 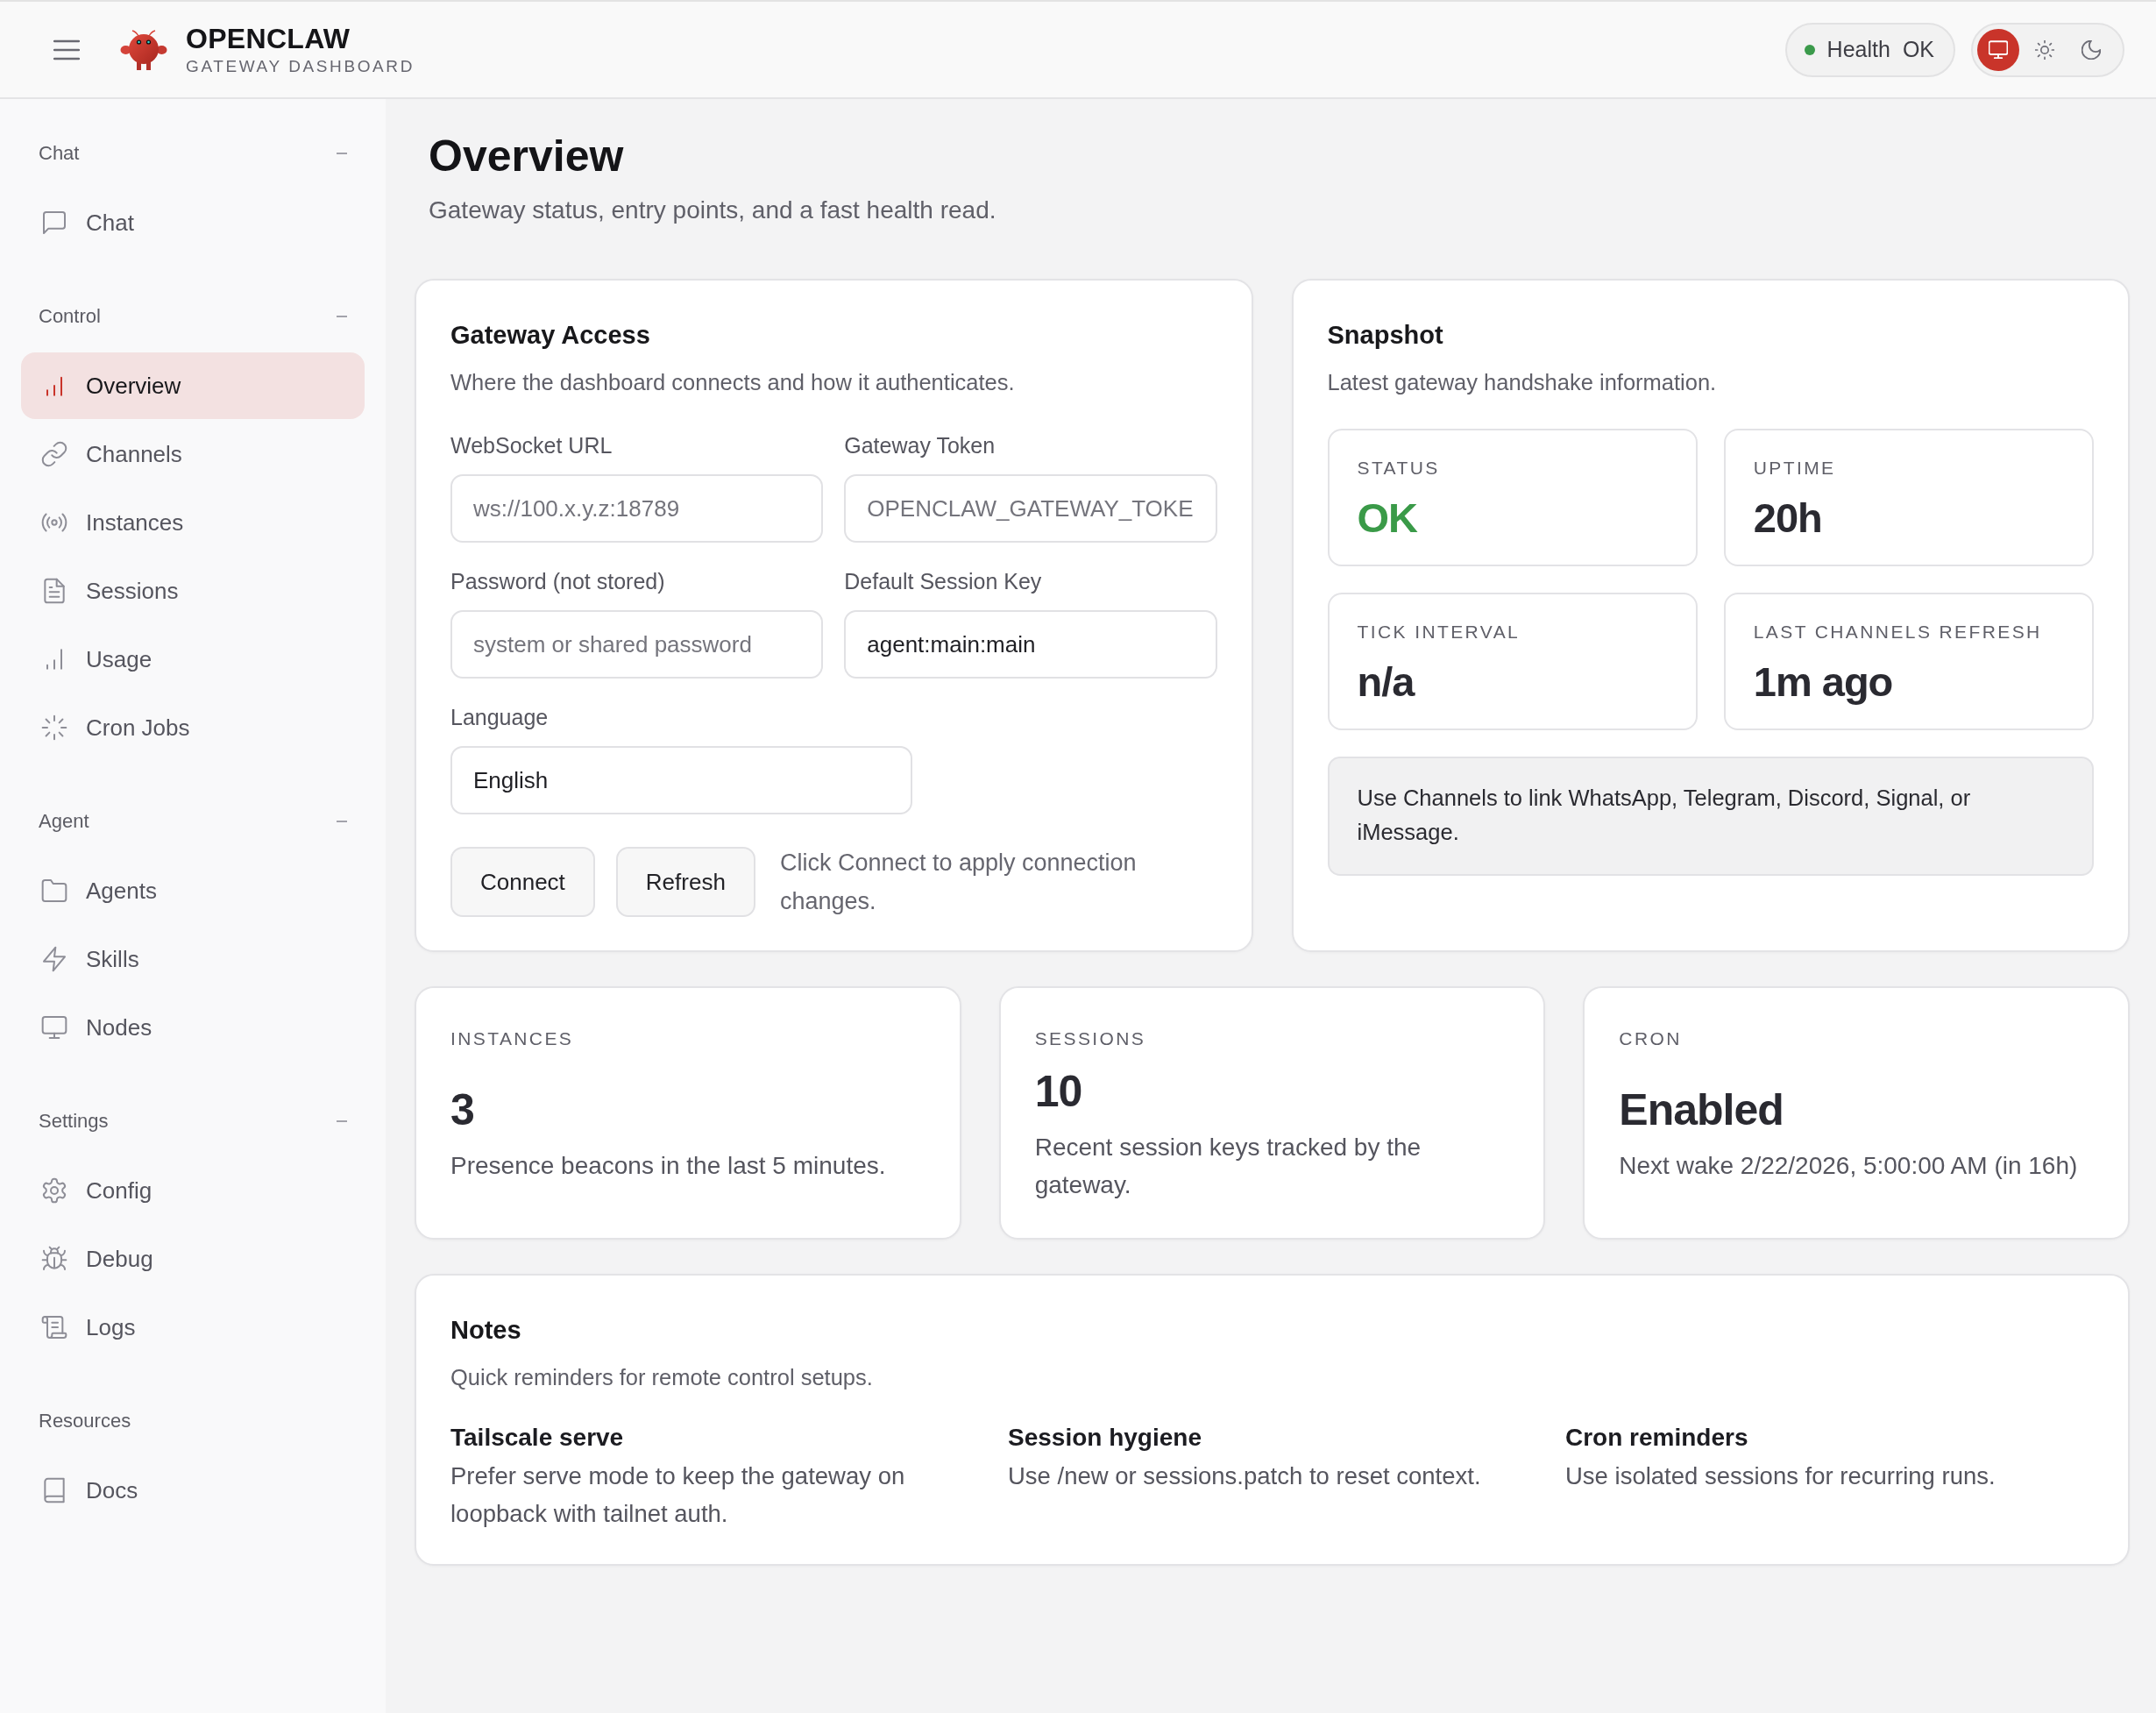 I want to click on stat-description: Presence beacons in the last 5 minutes., so click(x=668, y=1166).